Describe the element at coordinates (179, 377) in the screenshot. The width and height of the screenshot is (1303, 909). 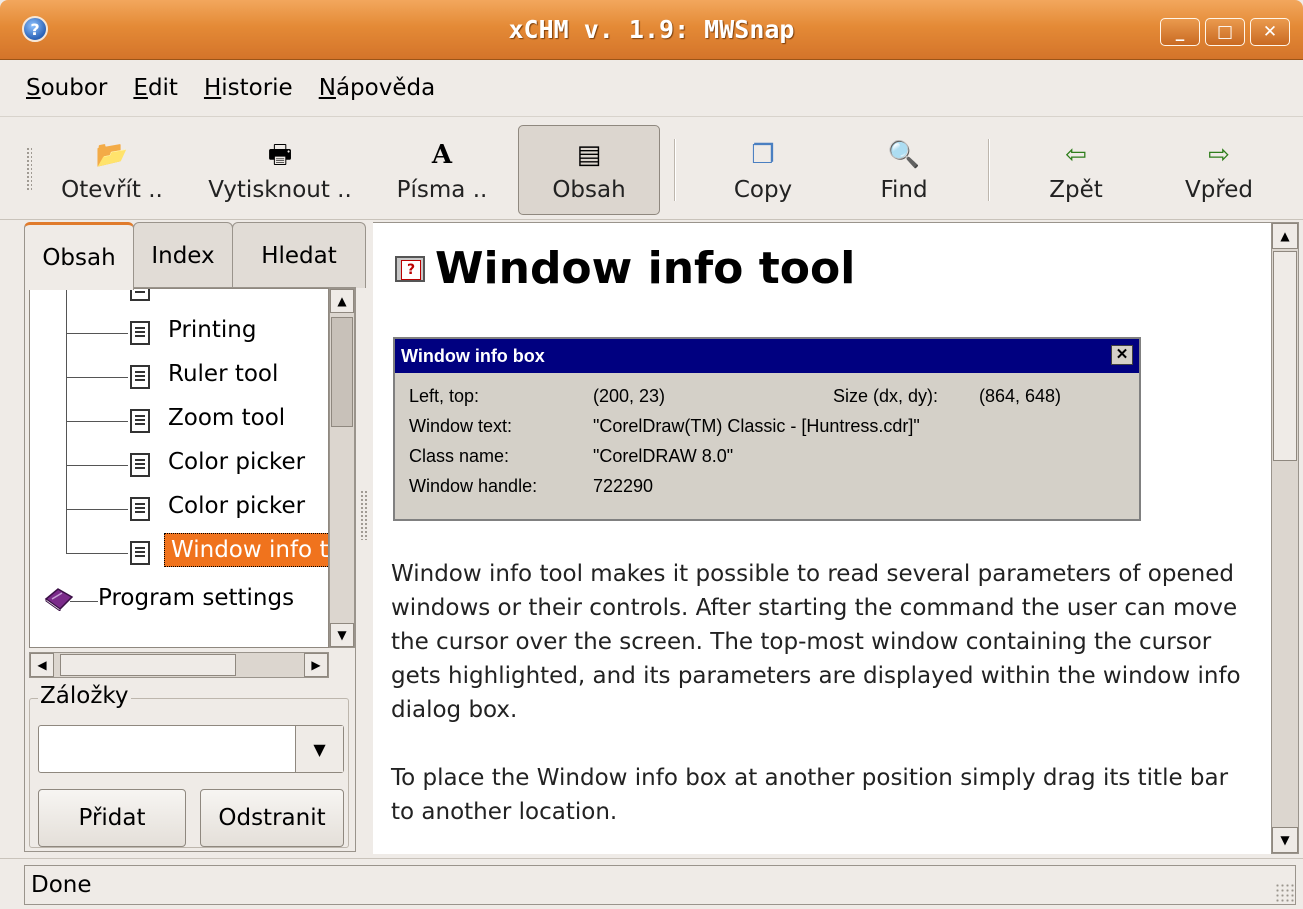
I see `tree-item: Ruler tool` at that location.